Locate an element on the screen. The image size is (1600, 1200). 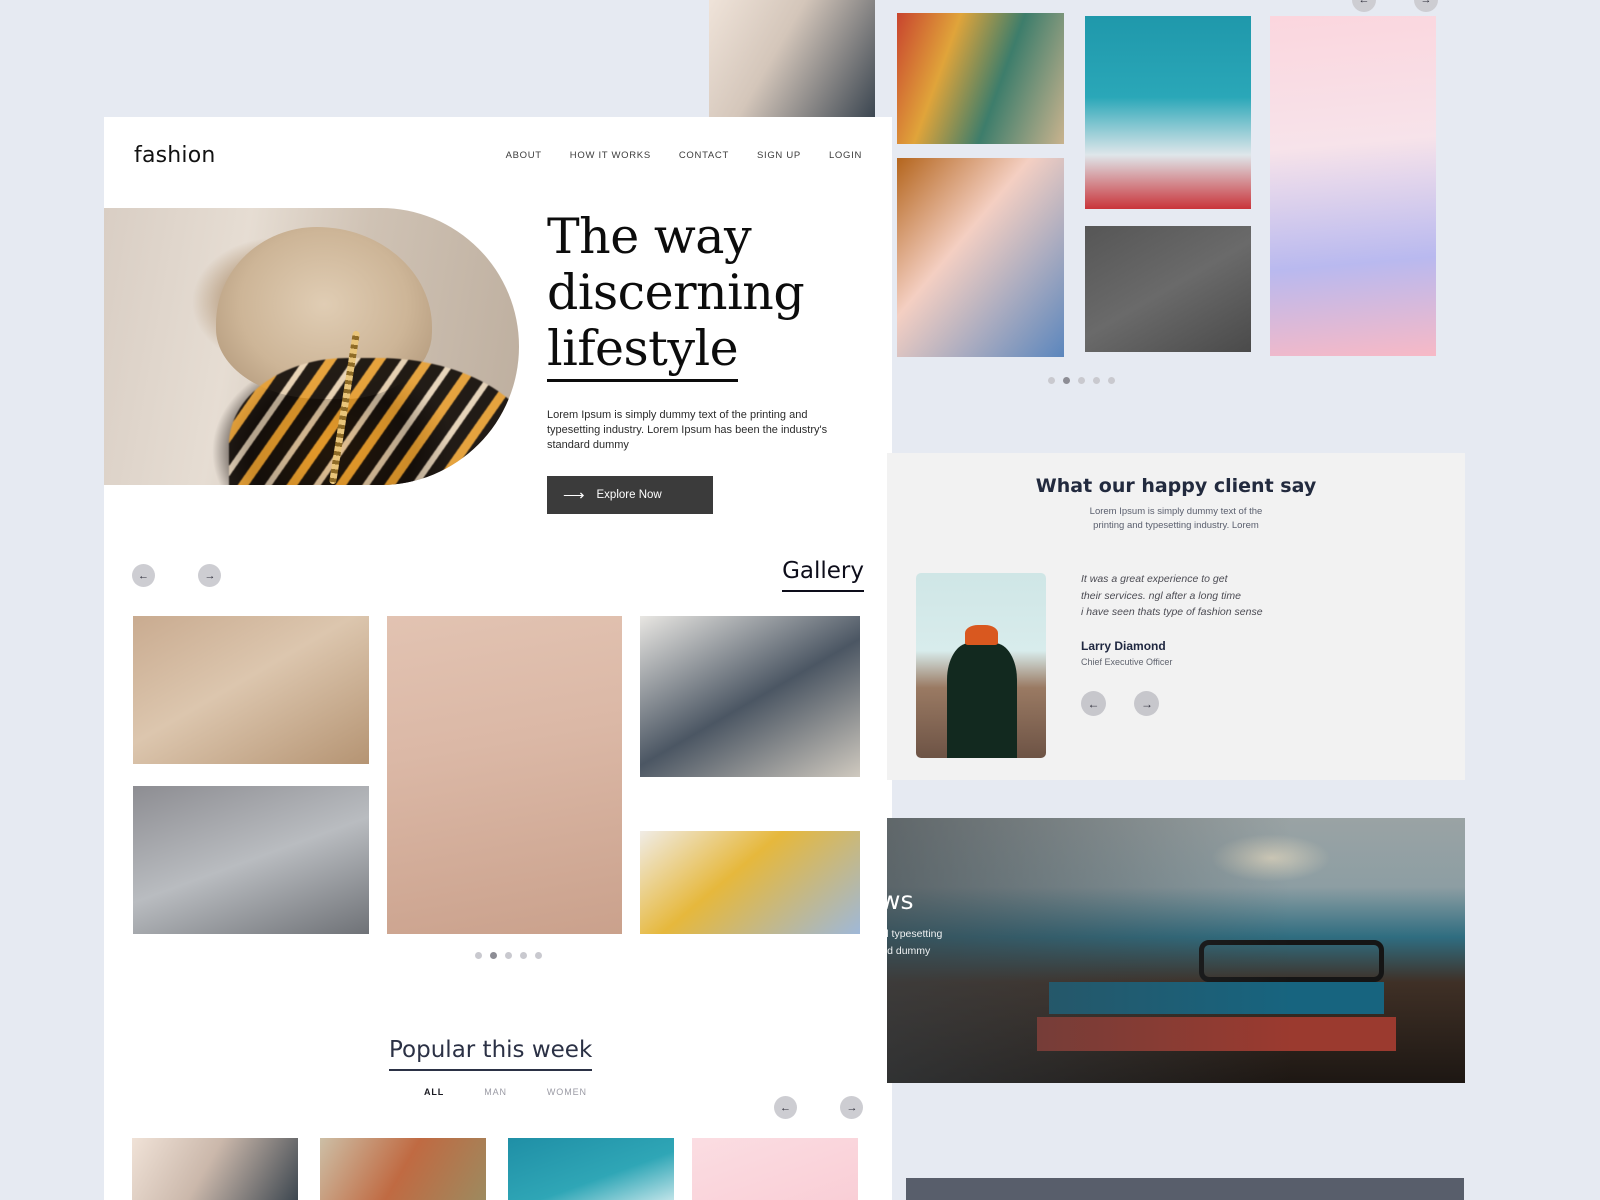
hero-title: The way discerning lifestyle is located at coordinates (712, 295).